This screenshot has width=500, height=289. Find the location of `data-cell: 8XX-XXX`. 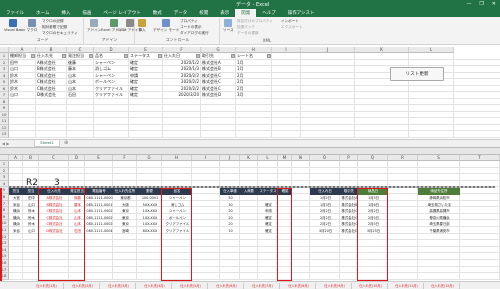

data-cell: 8XX-XXX is located at coordinates (149, 231).